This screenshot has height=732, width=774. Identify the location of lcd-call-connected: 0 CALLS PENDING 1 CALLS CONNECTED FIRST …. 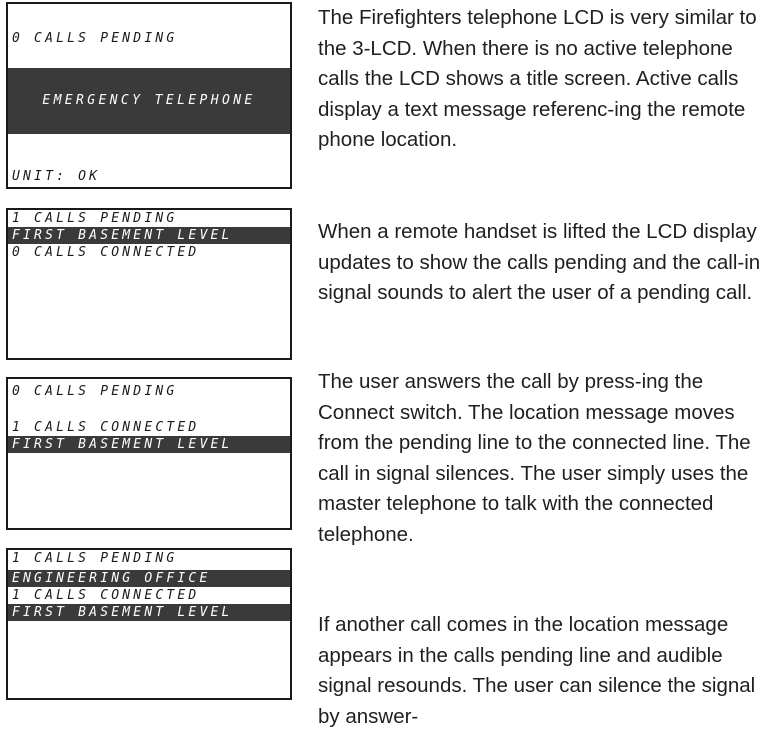
(149, 453).